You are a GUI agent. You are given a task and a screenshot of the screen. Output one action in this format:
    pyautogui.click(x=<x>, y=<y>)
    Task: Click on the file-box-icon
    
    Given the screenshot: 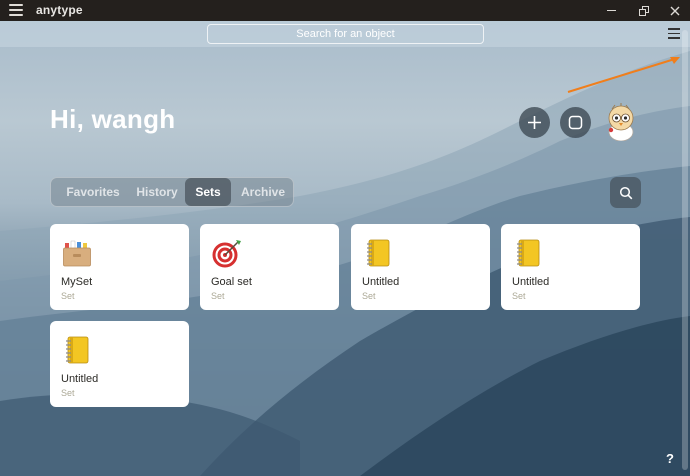 What is the action you would take?
    pyautogui.click(x=77, y=253)
    